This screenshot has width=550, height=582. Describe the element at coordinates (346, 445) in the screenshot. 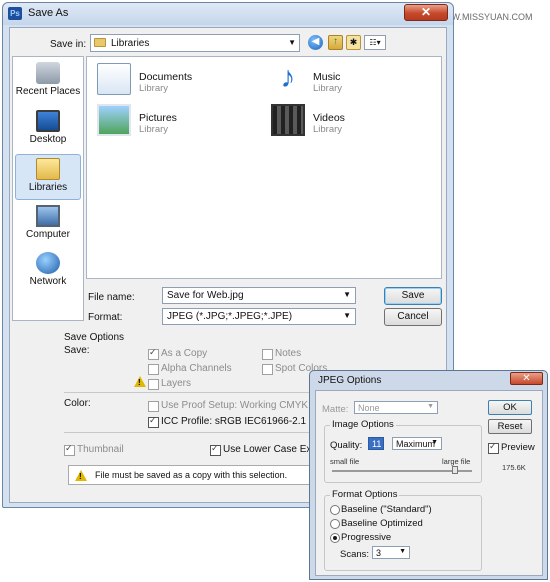

I see `quality-label: Quality:` at that location.